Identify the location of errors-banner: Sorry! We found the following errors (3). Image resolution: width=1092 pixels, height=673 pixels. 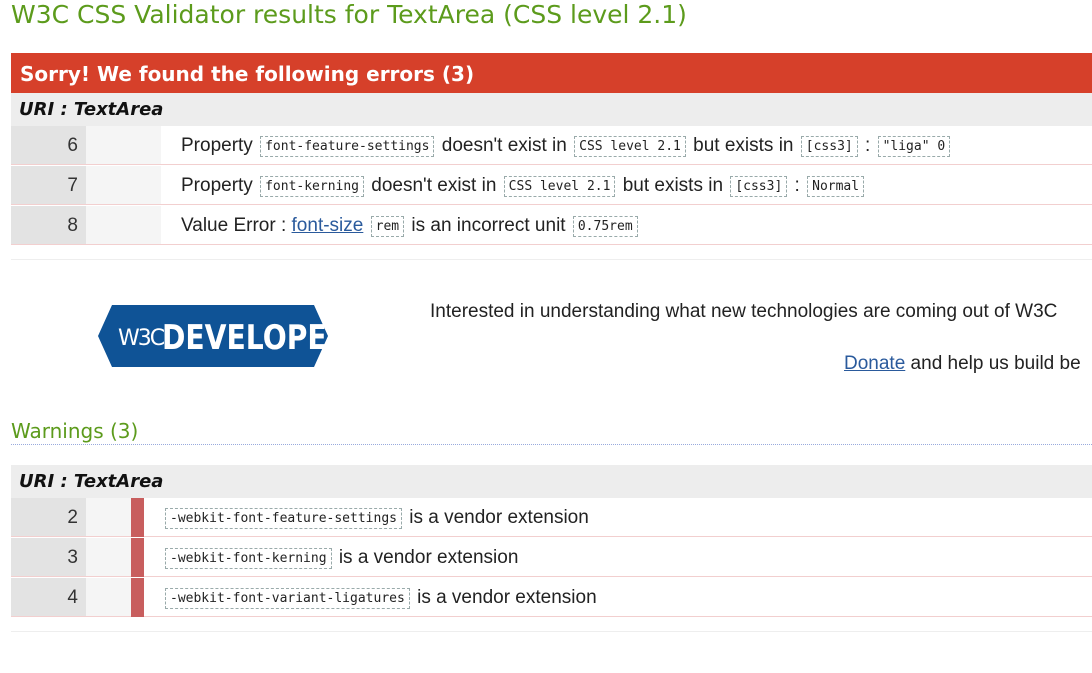
(551, 73).